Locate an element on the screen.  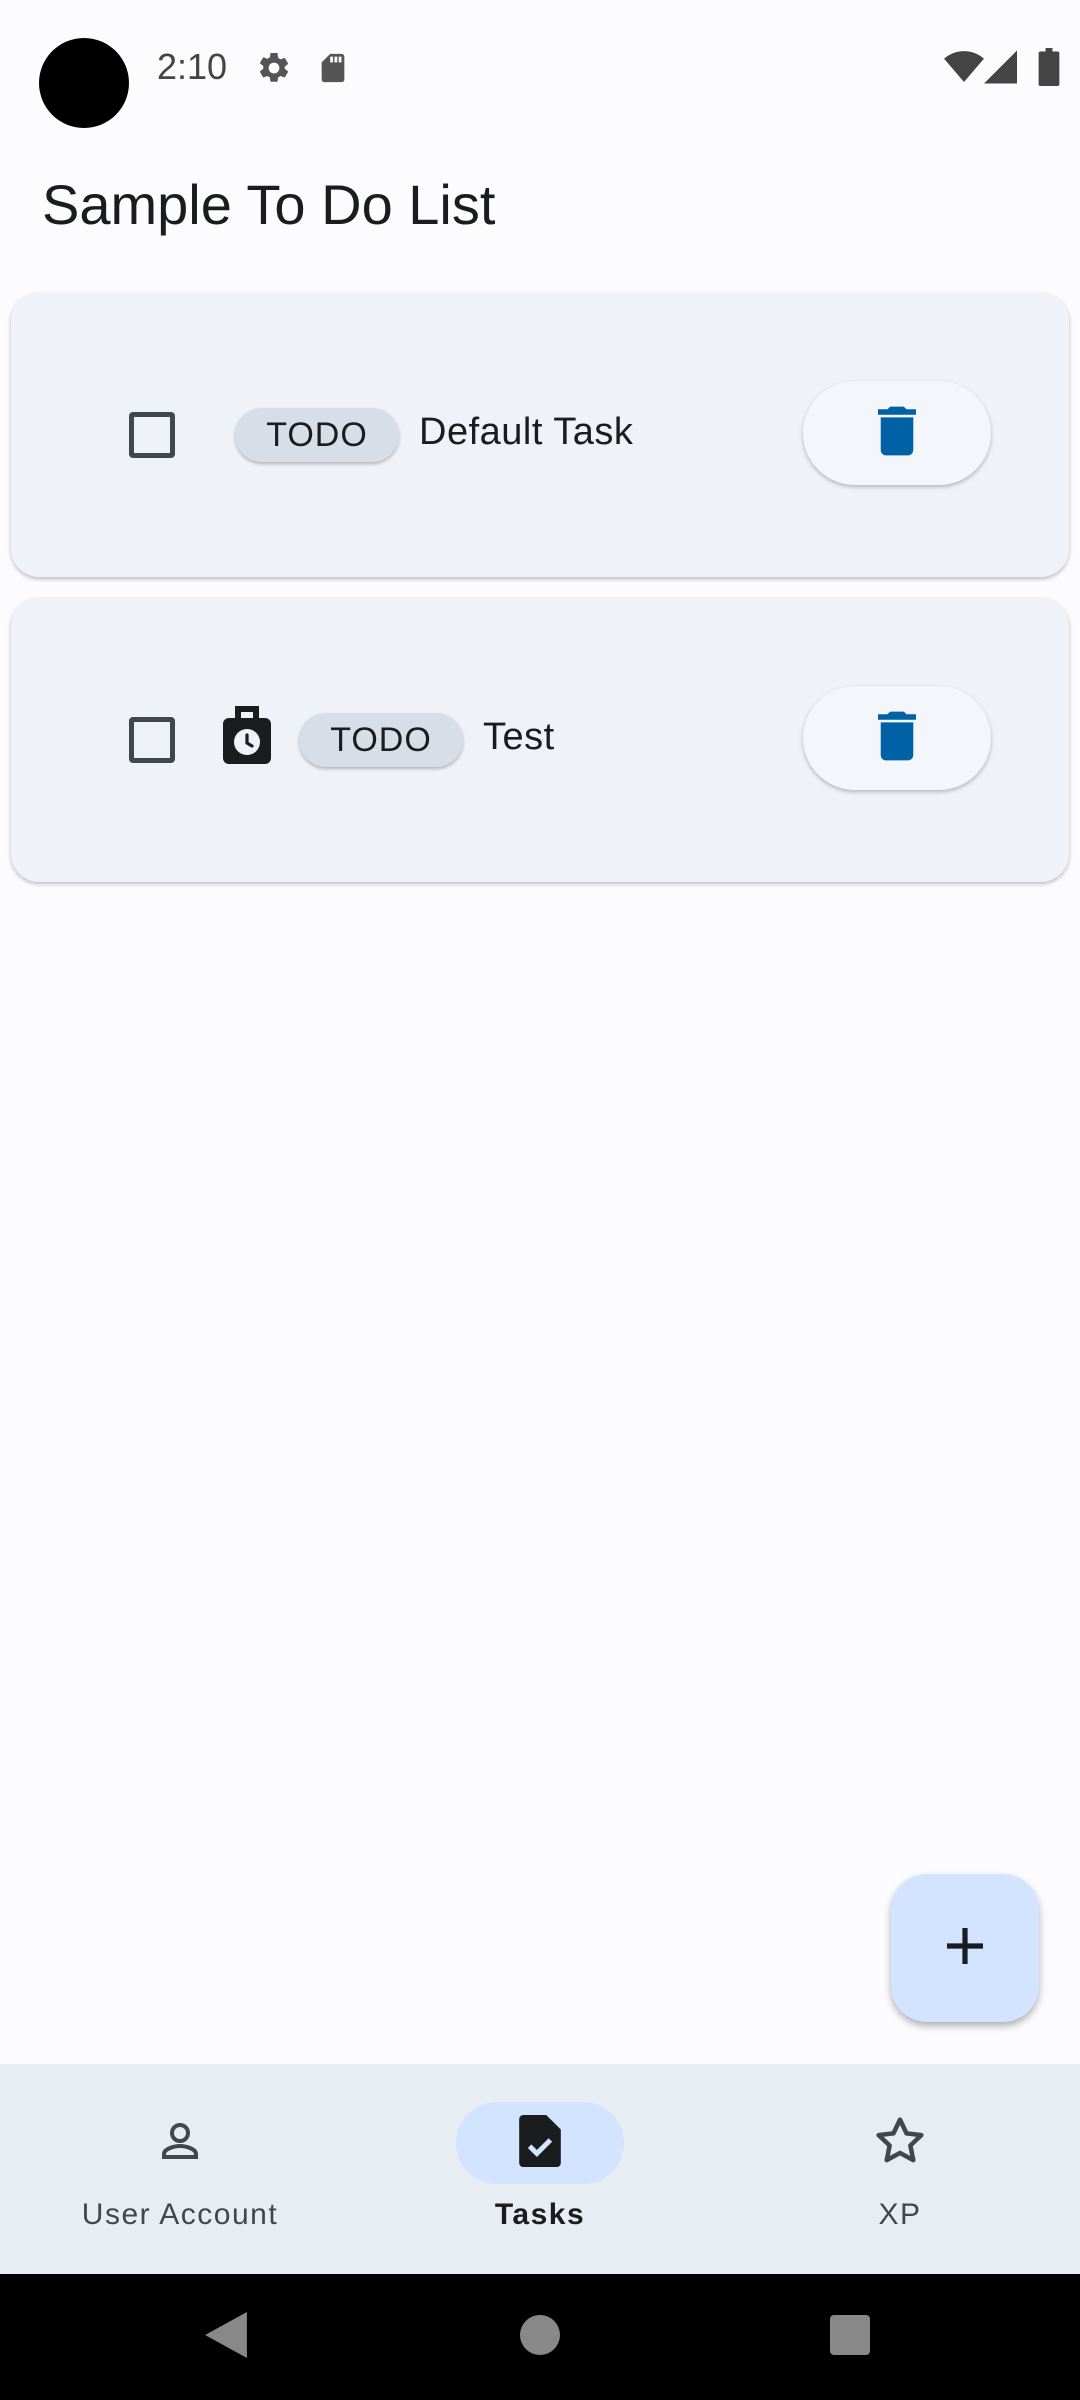
nav-item-tasks: Tasks is located at coordinates (540, 2169).